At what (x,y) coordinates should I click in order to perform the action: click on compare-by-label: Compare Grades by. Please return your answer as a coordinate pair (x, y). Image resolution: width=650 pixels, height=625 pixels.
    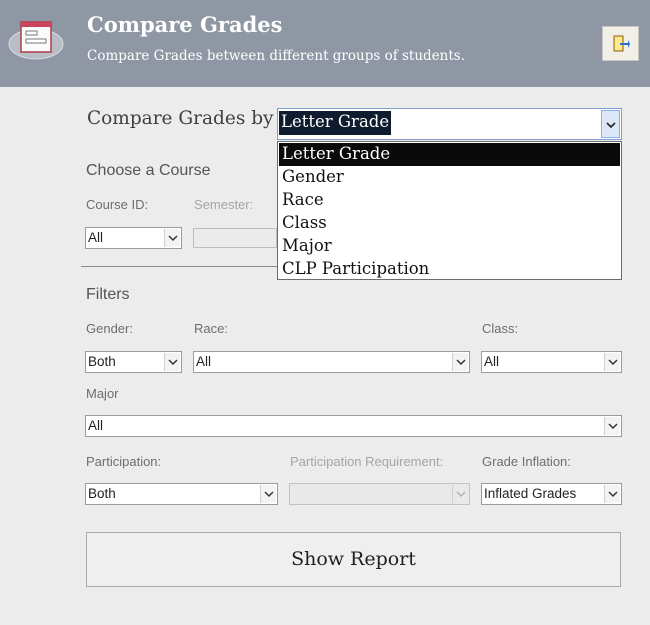
    Looking at the image, I should click on (180, 118).